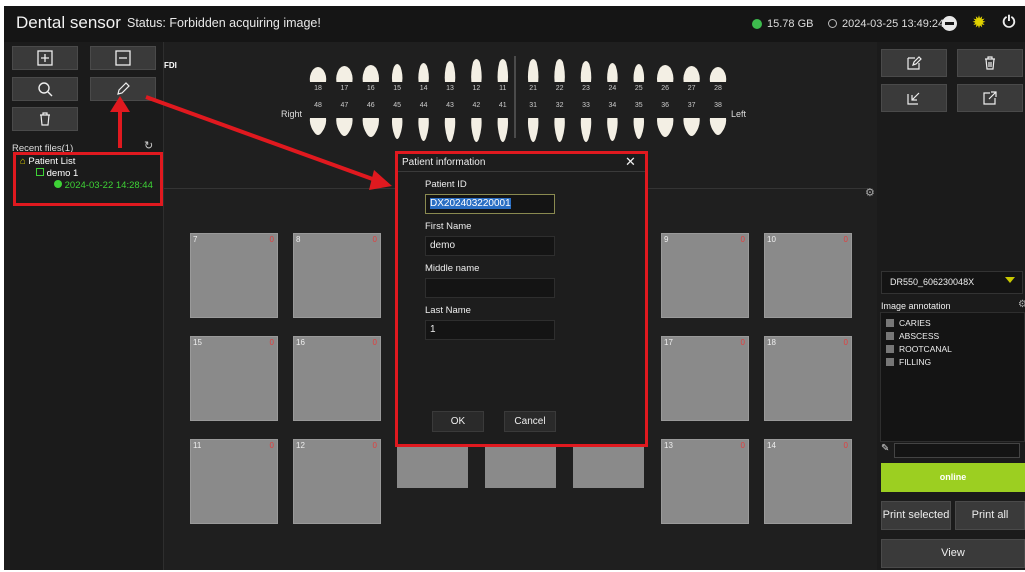 Image resolution: width=1025 pixels, height=572 pixels. I want to click on image-slot-10: 10 0, so click(808, 275).